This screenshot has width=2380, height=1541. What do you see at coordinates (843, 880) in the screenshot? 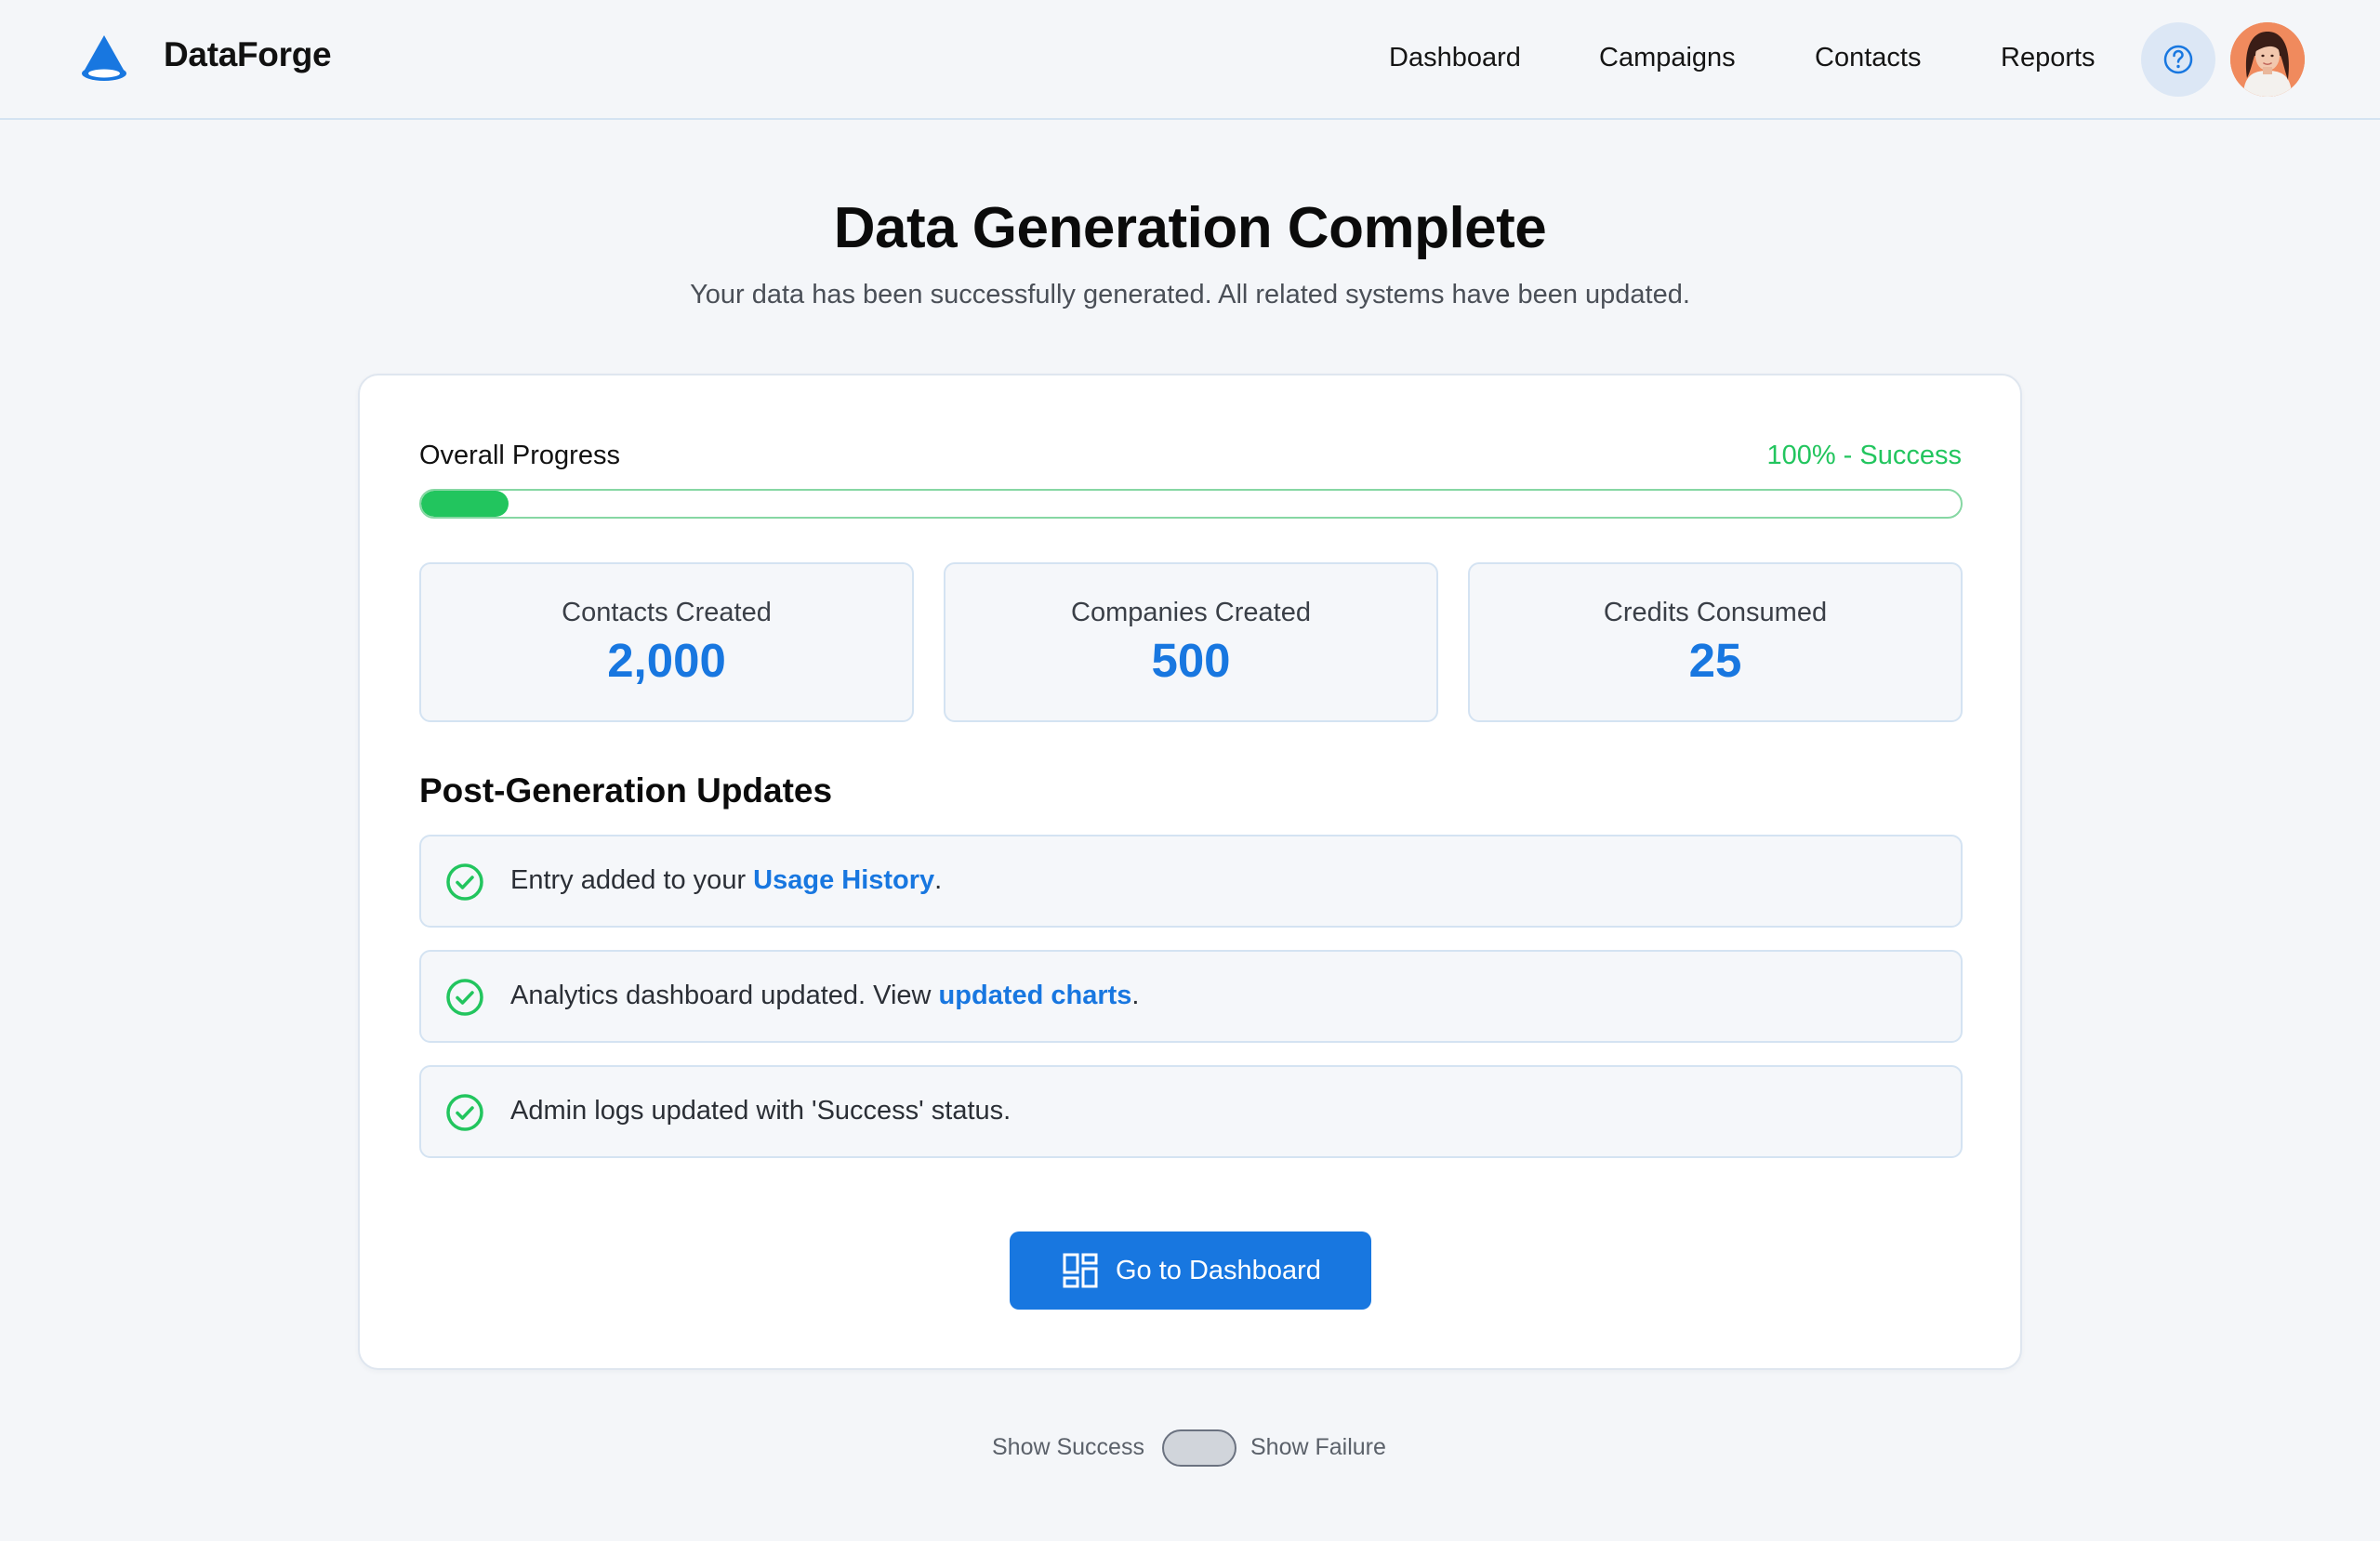
I see `usage-history-link: Usage History` at bounding box center [843, 880].